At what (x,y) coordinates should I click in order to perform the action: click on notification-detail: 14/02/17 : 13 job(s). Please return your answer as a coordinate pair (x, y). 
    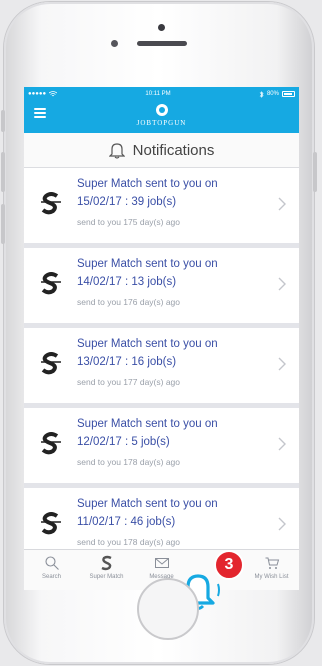
    Looking at the image, I should click on (127, 282).